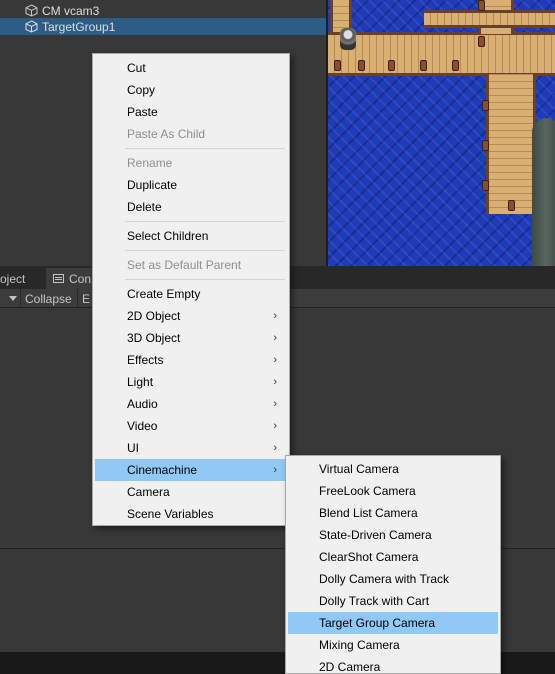 Image resolution: width=555 pixels, height=674 pixels. Describe the element at coordinates (393, 491) in the screenshot. I see `submenu-item-freelook-camera: FreeLook Camera` at that location.